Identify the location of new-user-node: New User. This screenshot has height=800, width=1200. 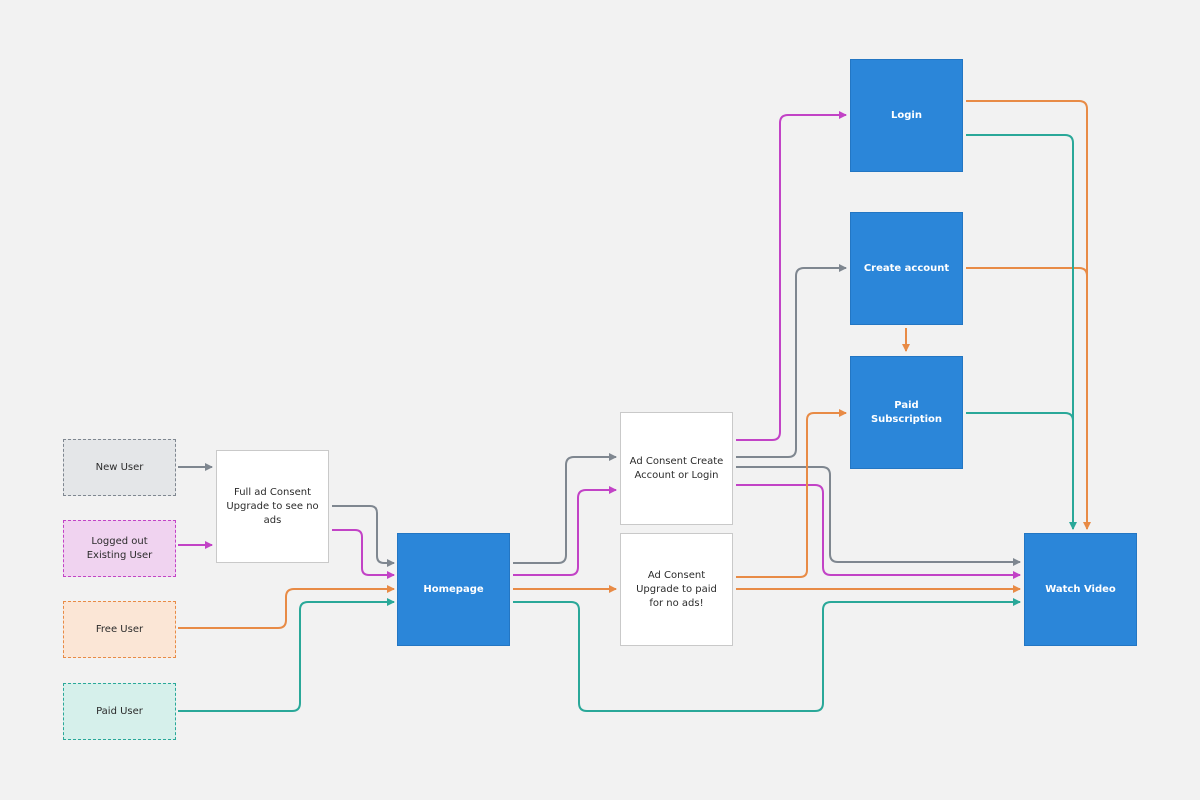
(119, 467).